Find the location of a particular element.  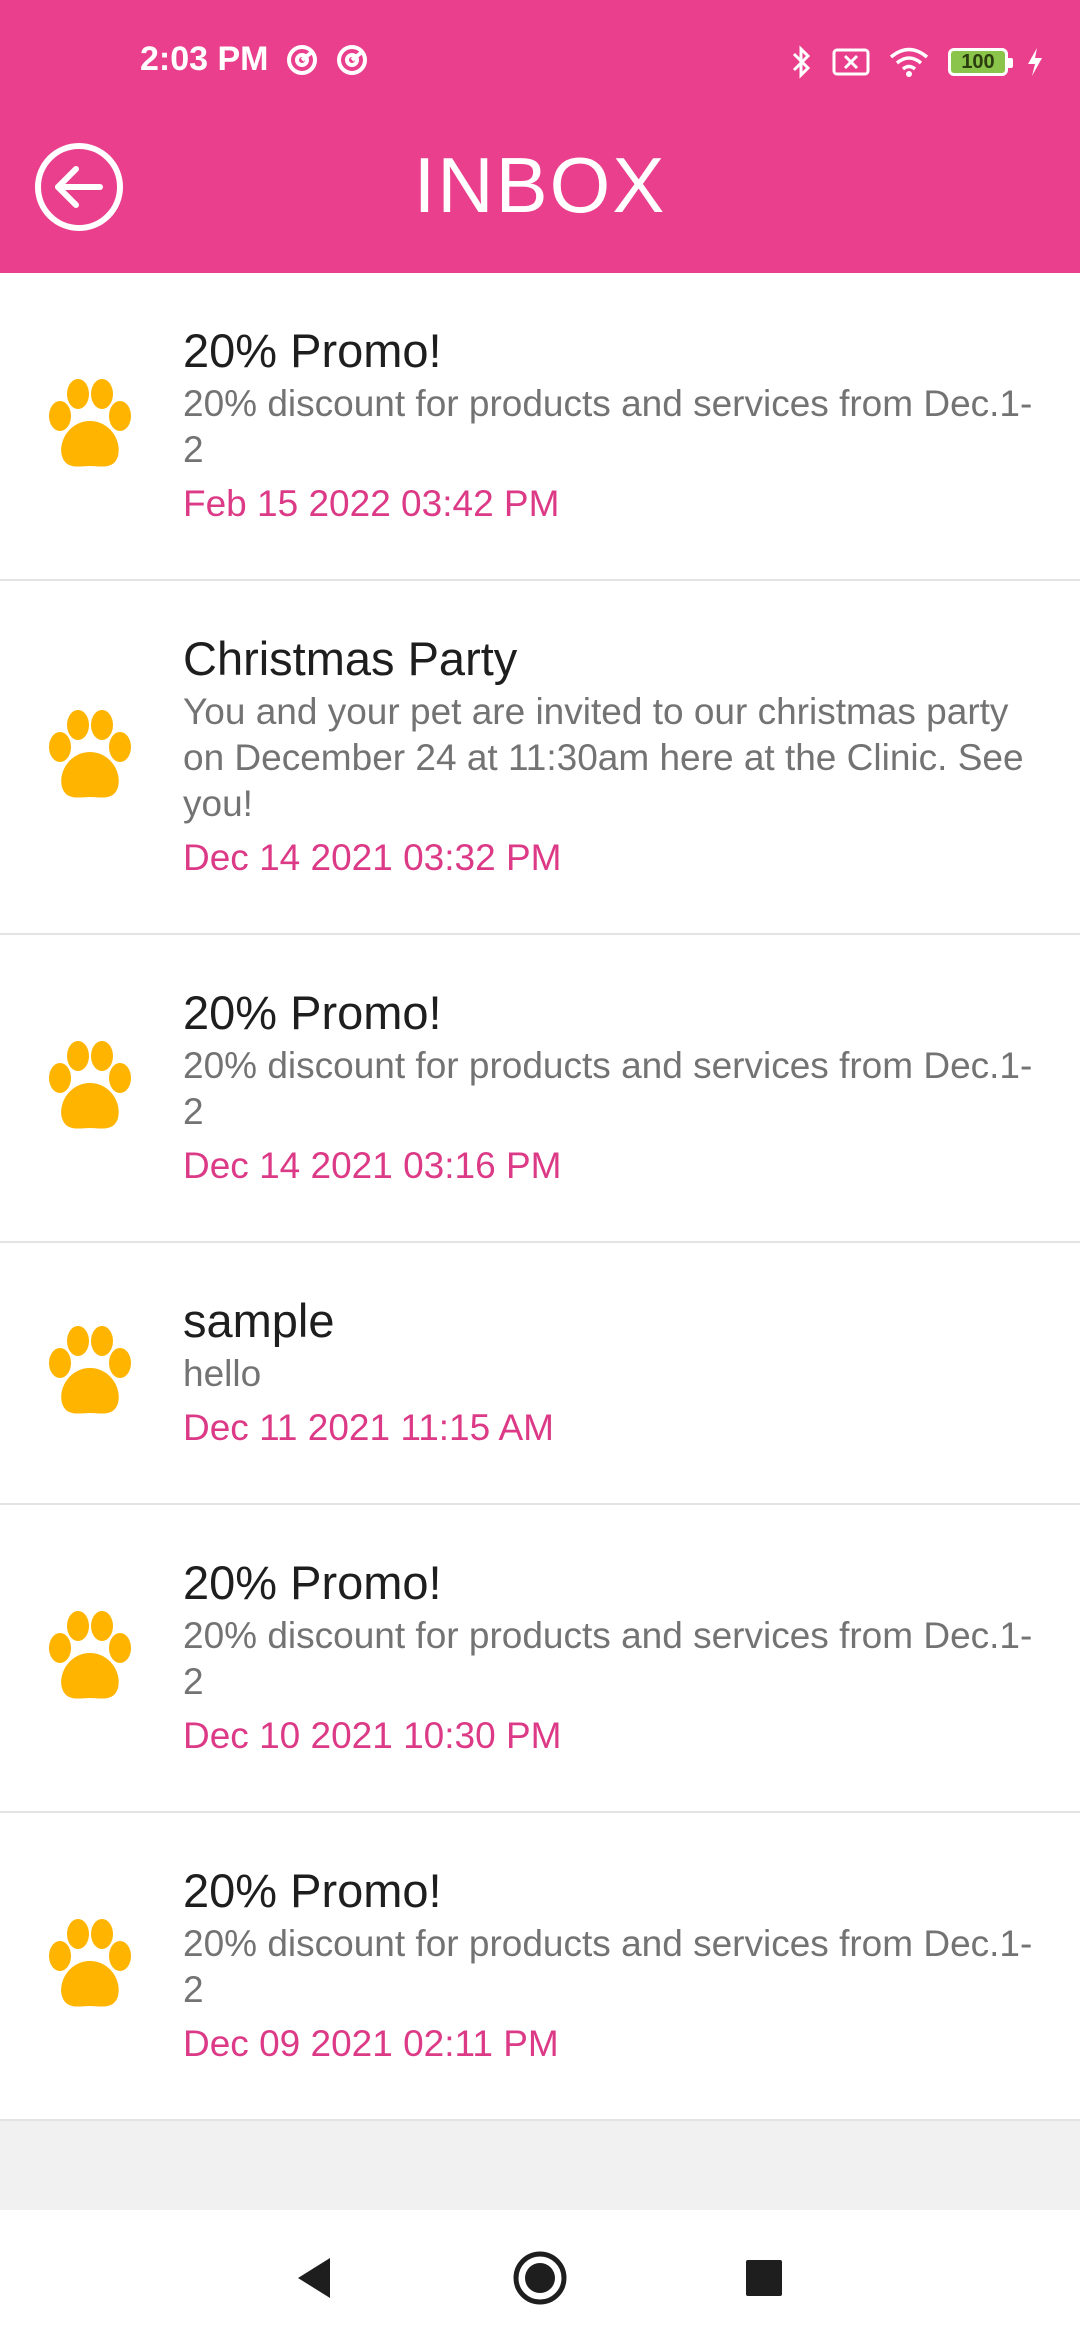

battery-level: 100 is located at coordinates (978, 61).